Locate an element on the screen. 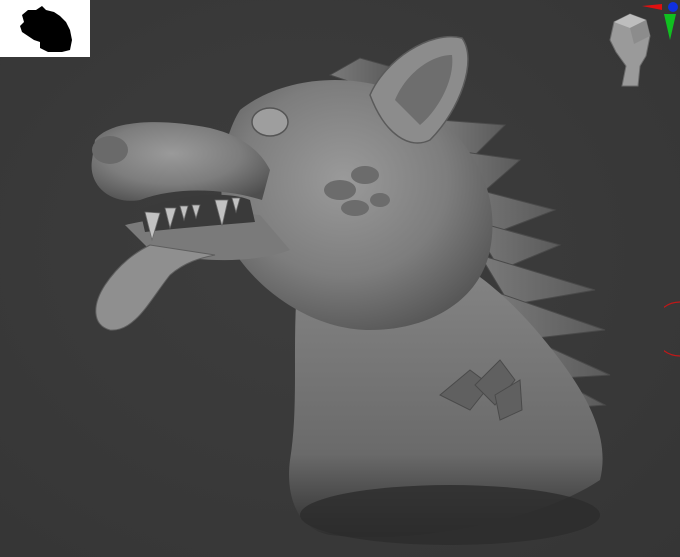  wolf-silhouette-icon is located at coordinates (46, 29).